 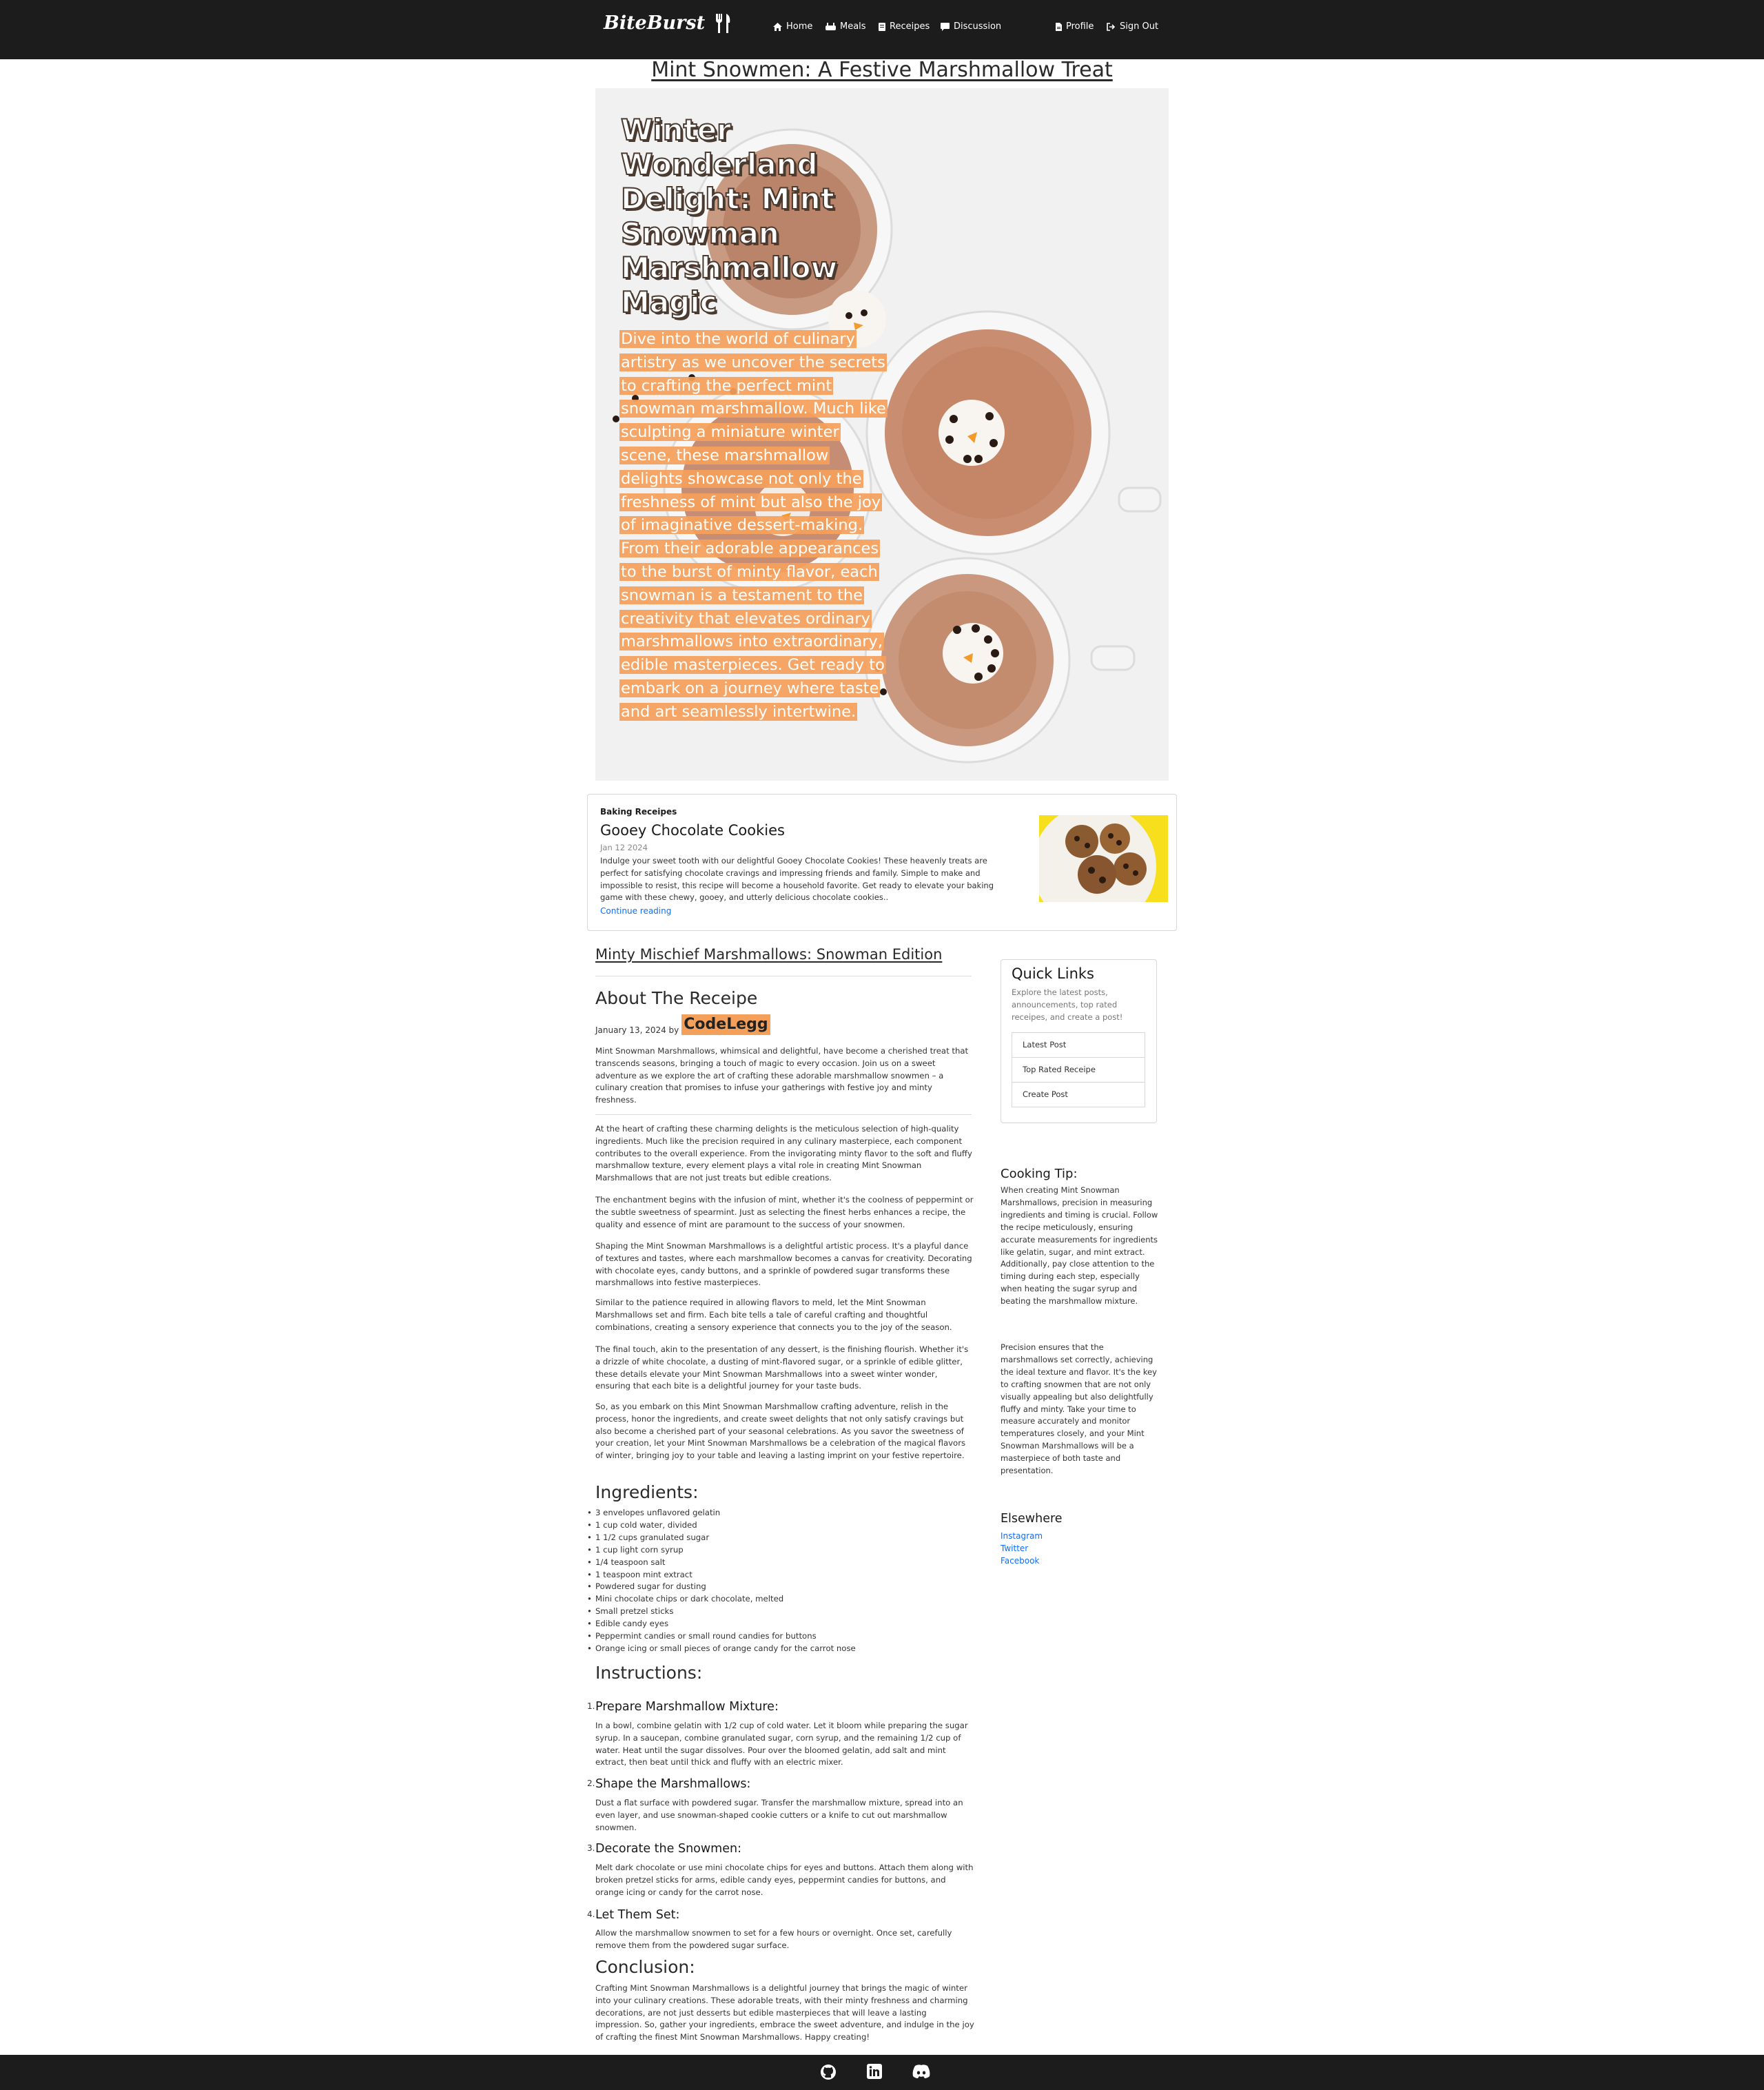 What do you see at coordinates (874, 2071) in the screenshot?
I see `linkedin-icon` at bounding box center [874, 2071].